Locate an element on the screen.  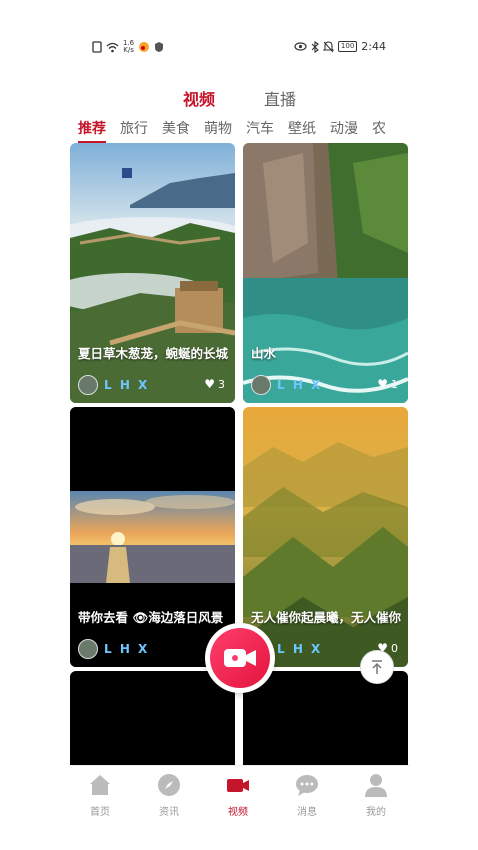
tab-video: 视频 is located at coordinates (199, 98).